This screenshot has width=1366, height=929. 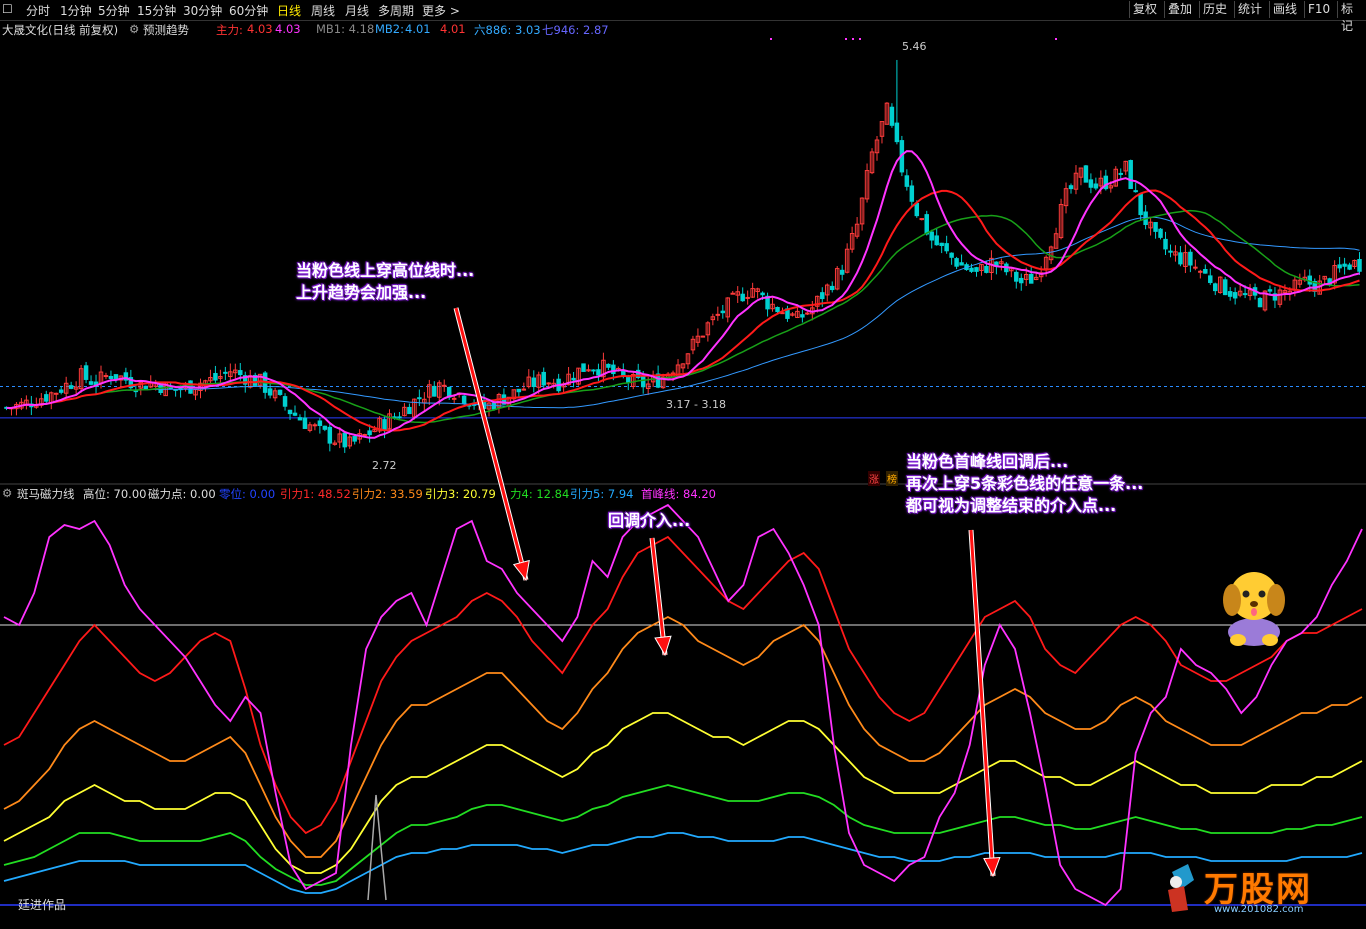 I want to click on high-price-label: 5.46, so click(x=914, y=46).